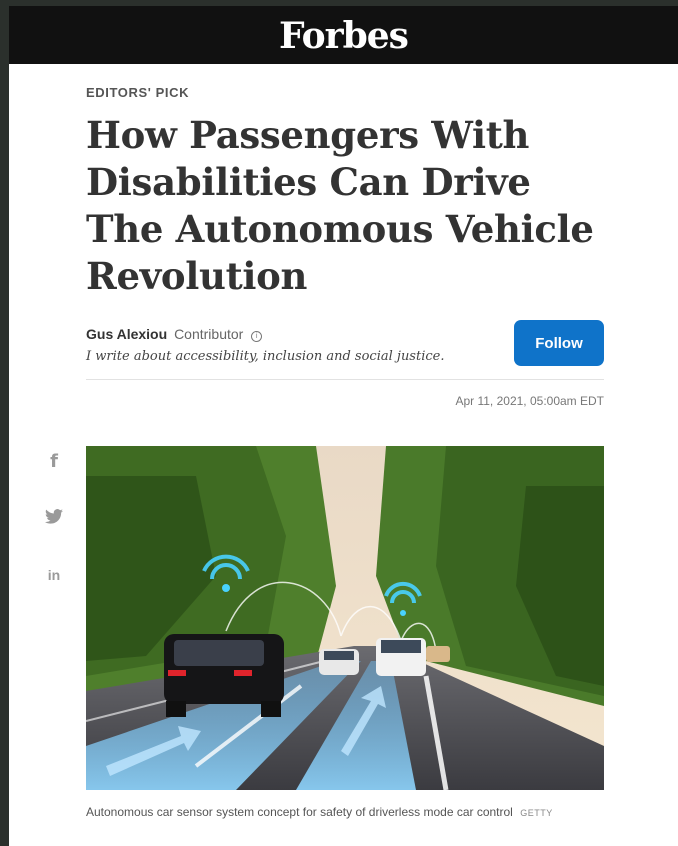 The image size is (678, 846). Describe the element at coordinates (257, 336) in the screenshot. I see `info-icon: i` at that location.